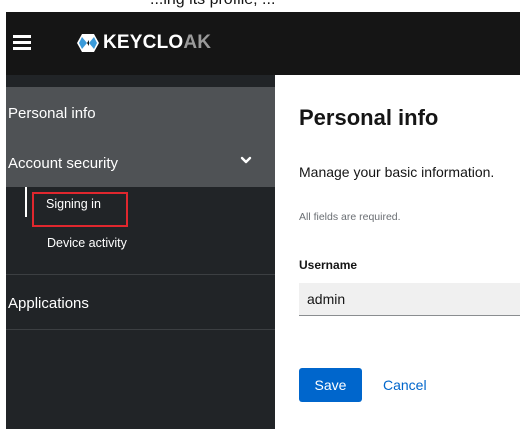  I want to click on hamburger-menu-icon, so click(22, 42).